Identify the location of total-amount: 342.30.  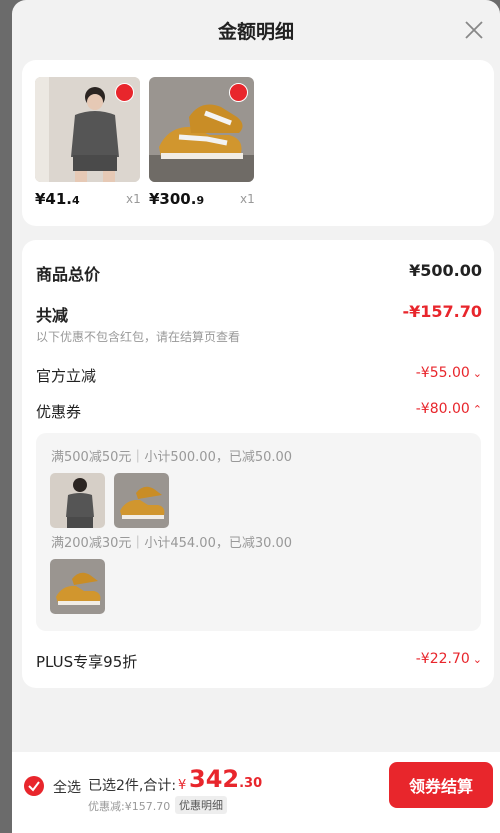
(226, 779).